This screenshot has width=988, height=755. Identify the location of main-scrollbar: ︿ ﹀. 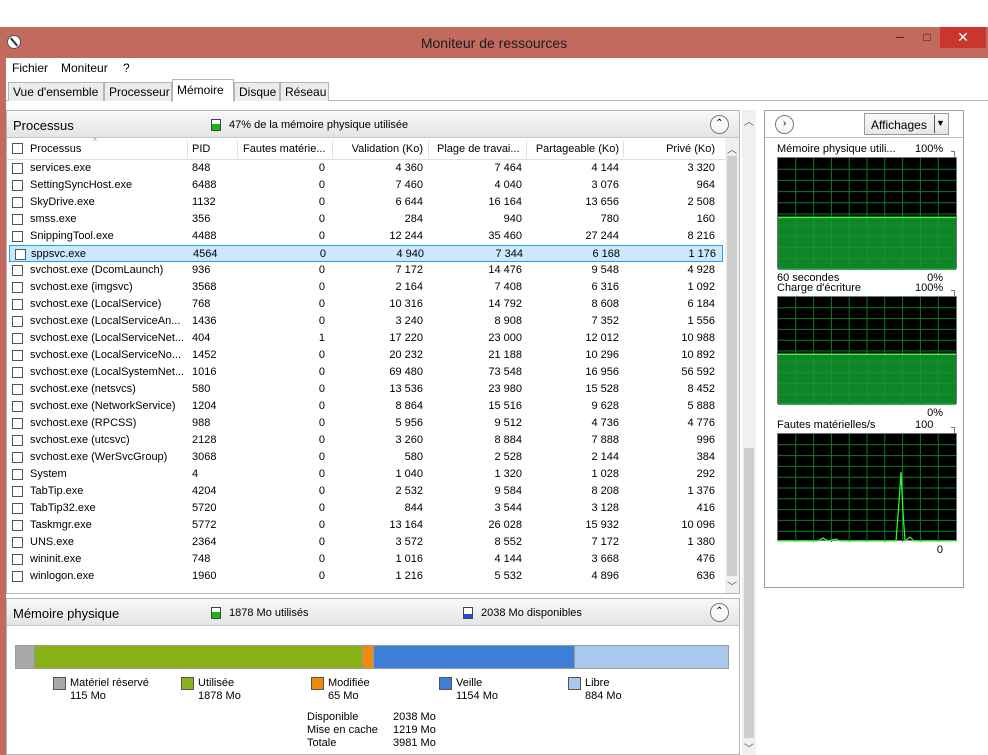
(749, 432).